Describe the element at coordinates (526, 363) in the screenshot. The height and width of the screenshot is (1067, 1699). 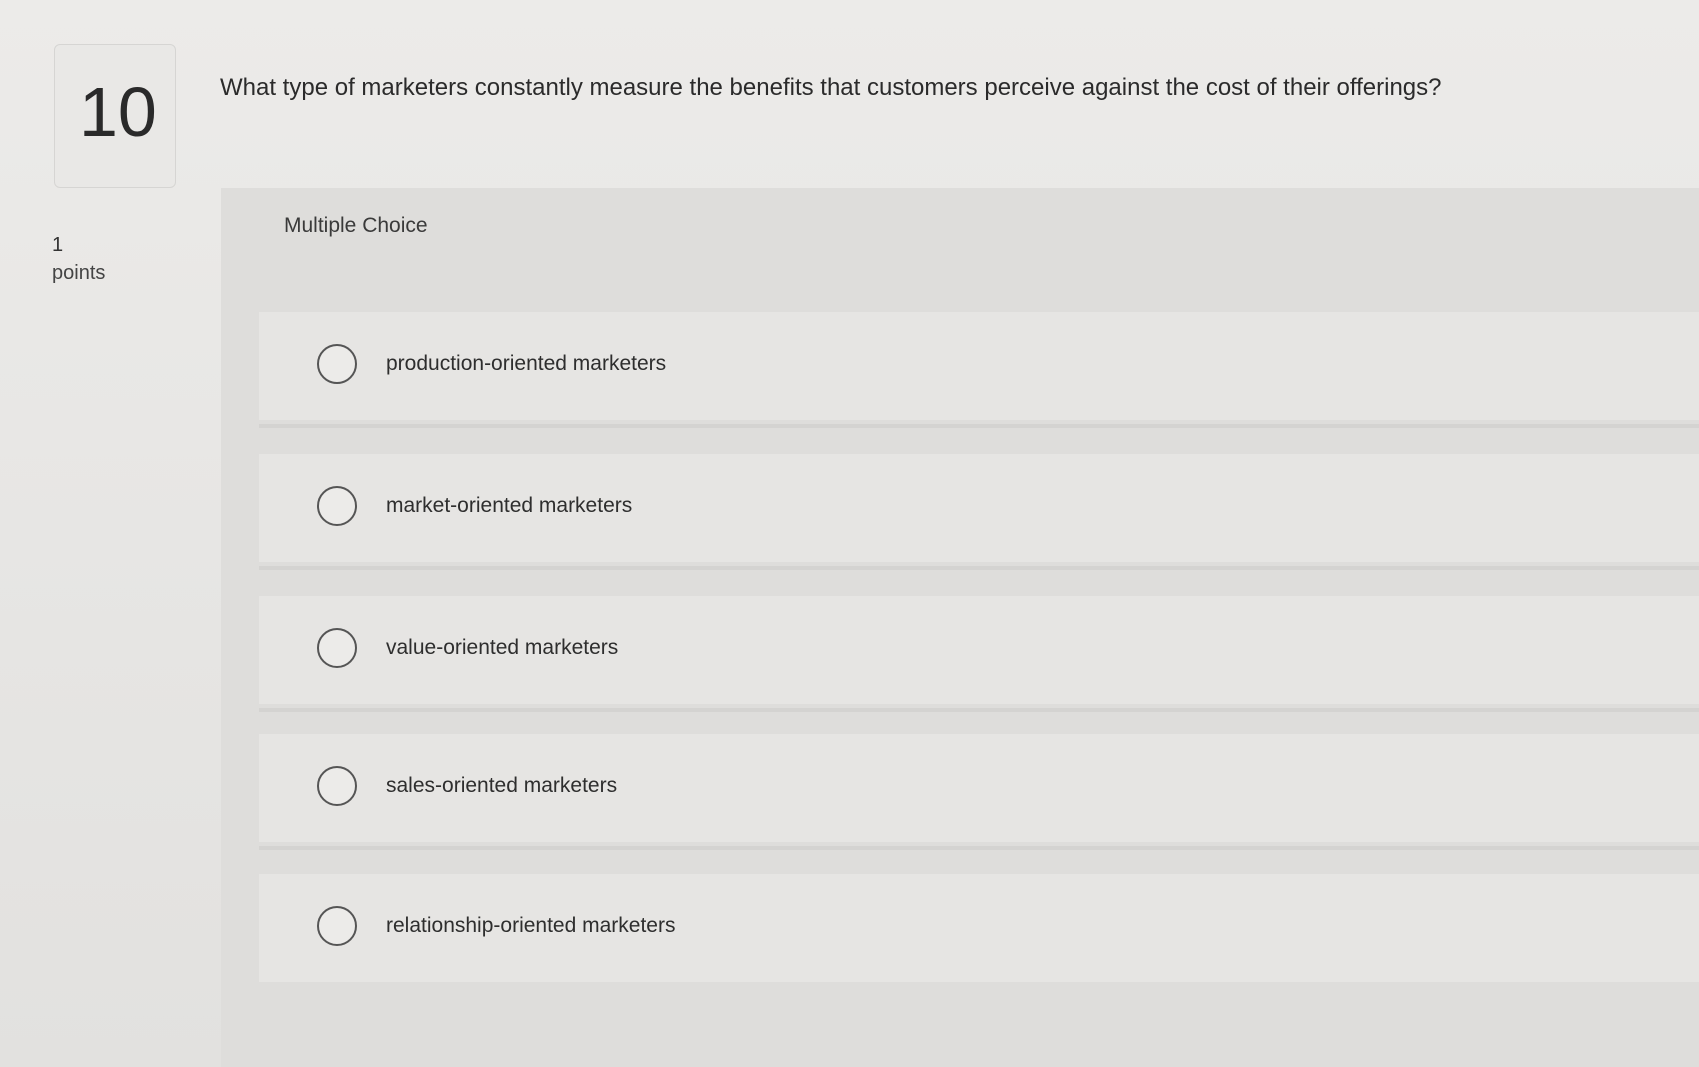
I see `answer-option-label: production-oriented marketers` at that location.